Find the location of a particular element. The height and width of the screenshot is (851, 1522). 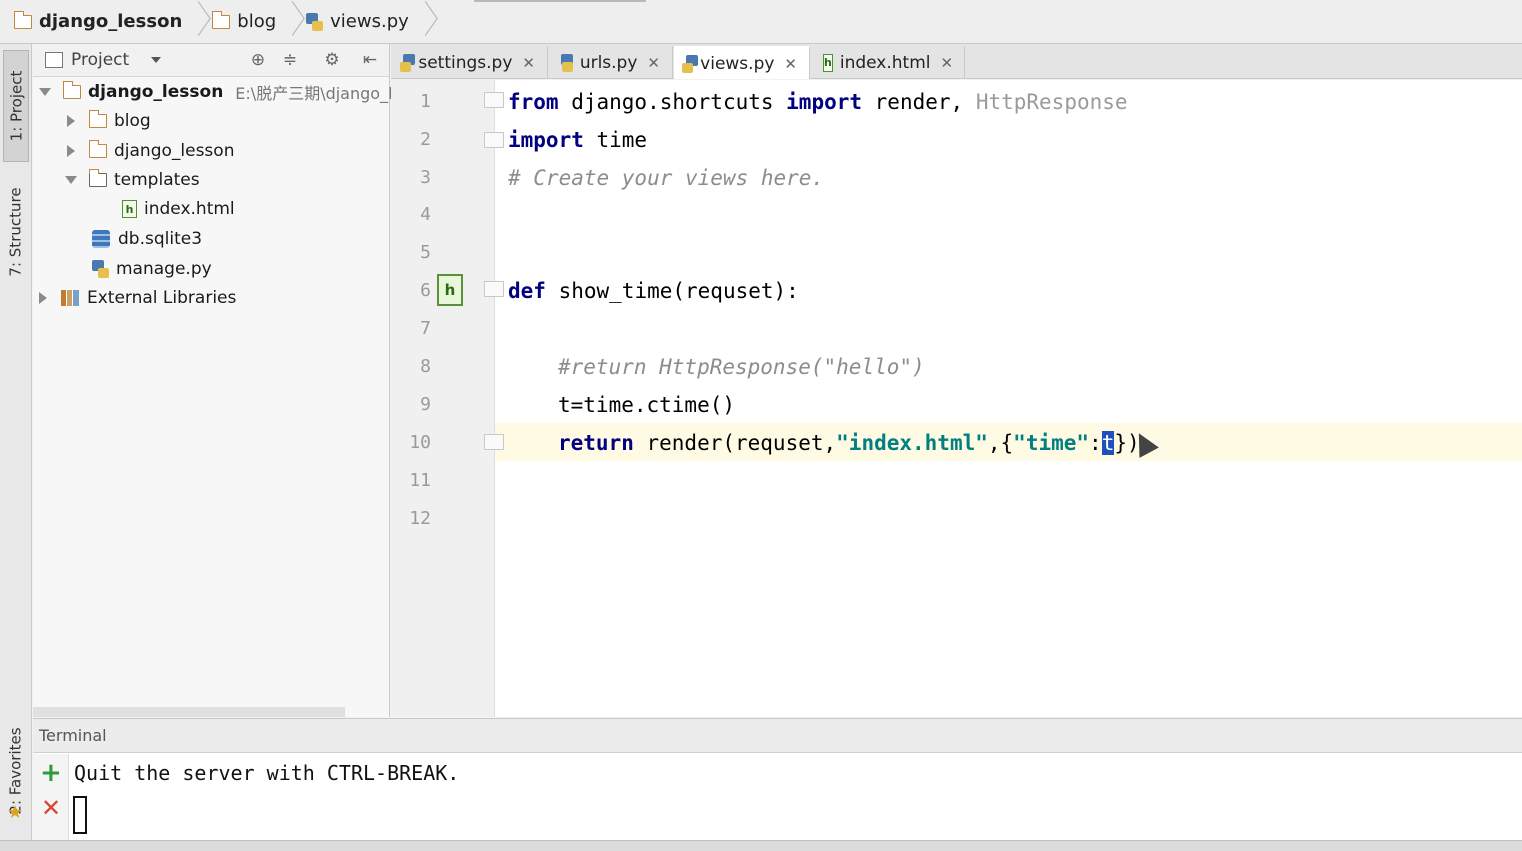

tree-item-label: index.html is located at coordinates (189, 209).